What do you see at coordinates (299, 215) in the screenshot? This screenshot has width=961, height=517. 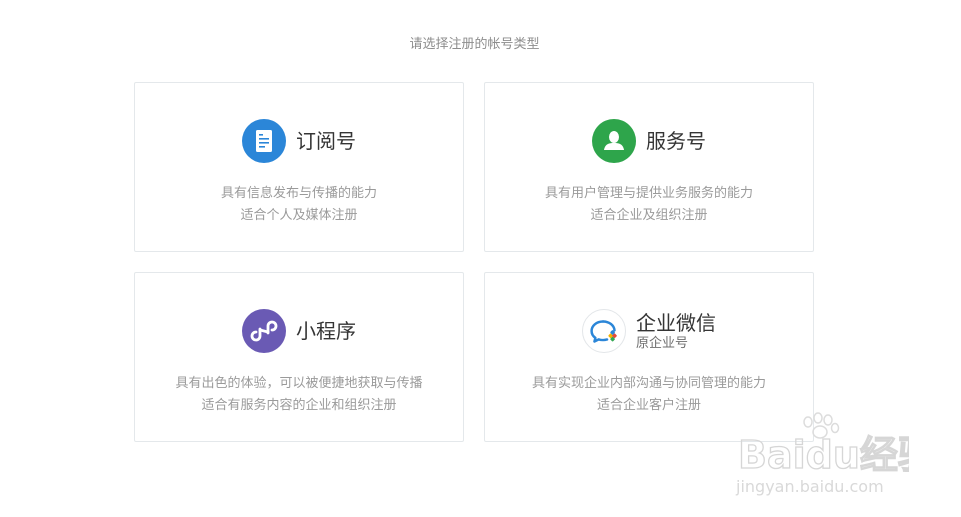 I see `description-line: 适合个人及媒体注册` at bounding box center [299, 215].